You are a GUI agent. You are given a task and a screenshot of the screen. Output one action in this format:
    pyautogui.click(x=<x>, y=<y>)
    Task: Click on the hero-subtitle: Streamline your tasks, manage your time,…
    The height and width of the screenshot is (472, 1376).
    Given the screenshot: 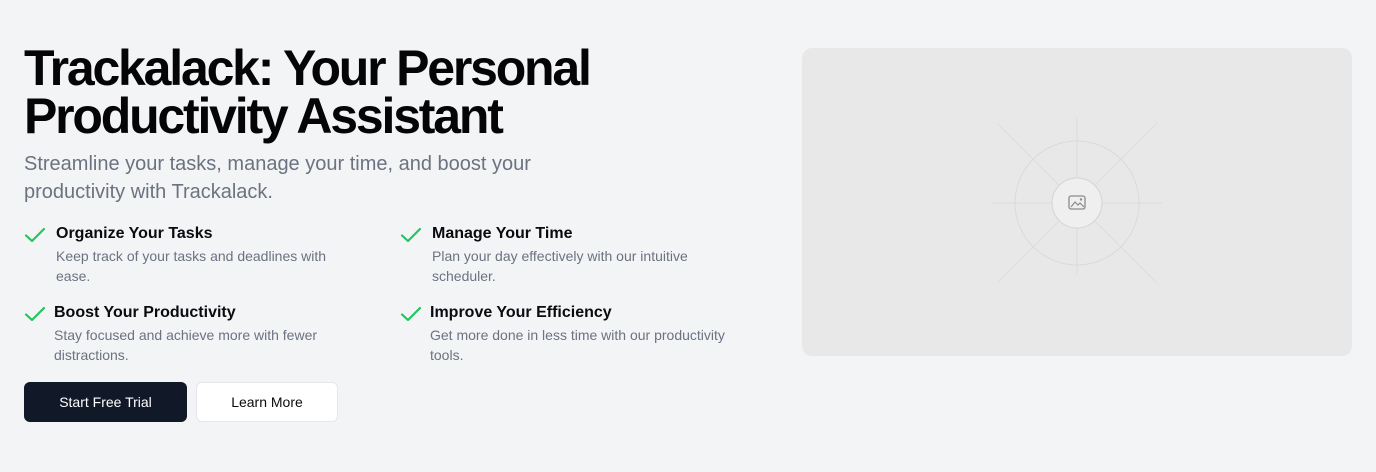 What is the action you would take?
    pyautogui.click(x=277, y=178)
    